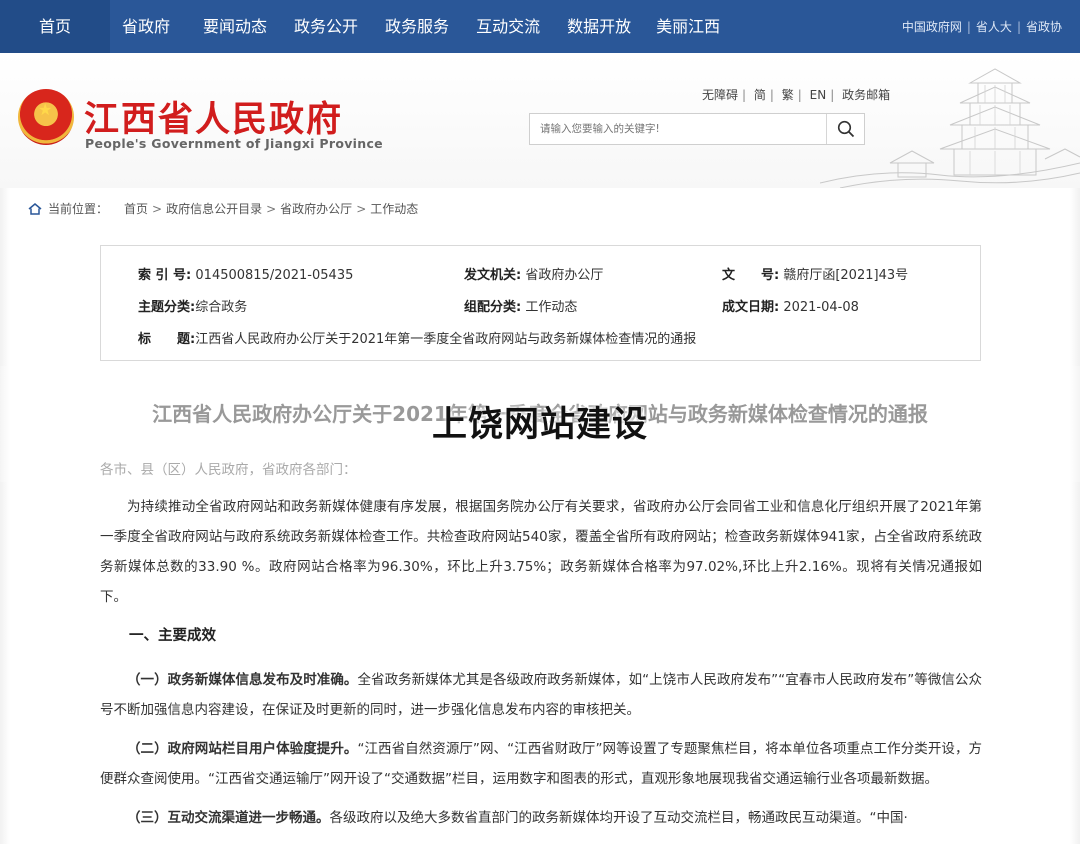 Image resolution: width=1080 pixels, height=844 pixels. I want to click on link-cppcc: 省政协, so click(1044, 26).